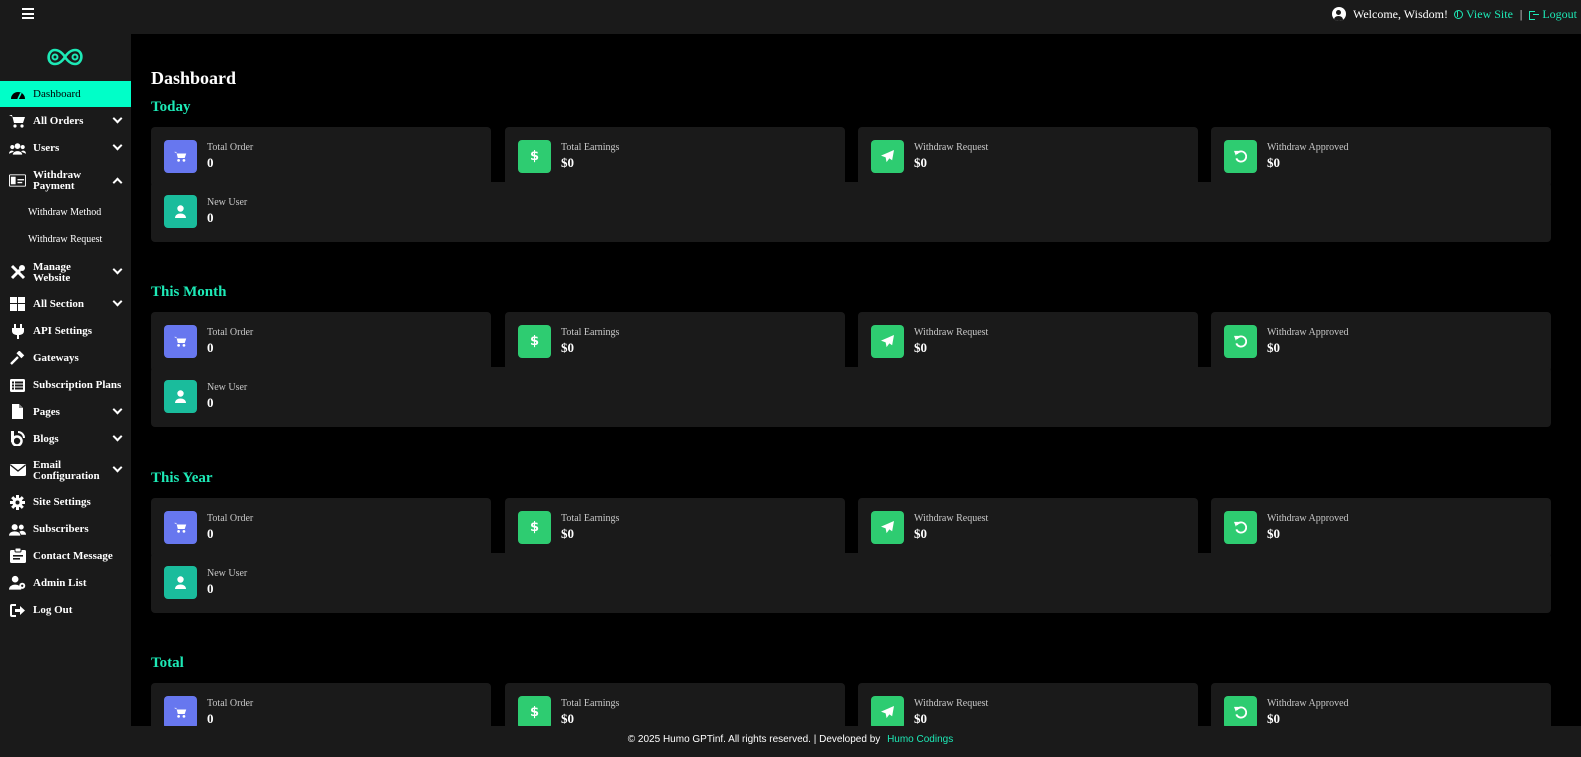  I want to click on sidebar-item-label: Dashboard, so click(57, 94).